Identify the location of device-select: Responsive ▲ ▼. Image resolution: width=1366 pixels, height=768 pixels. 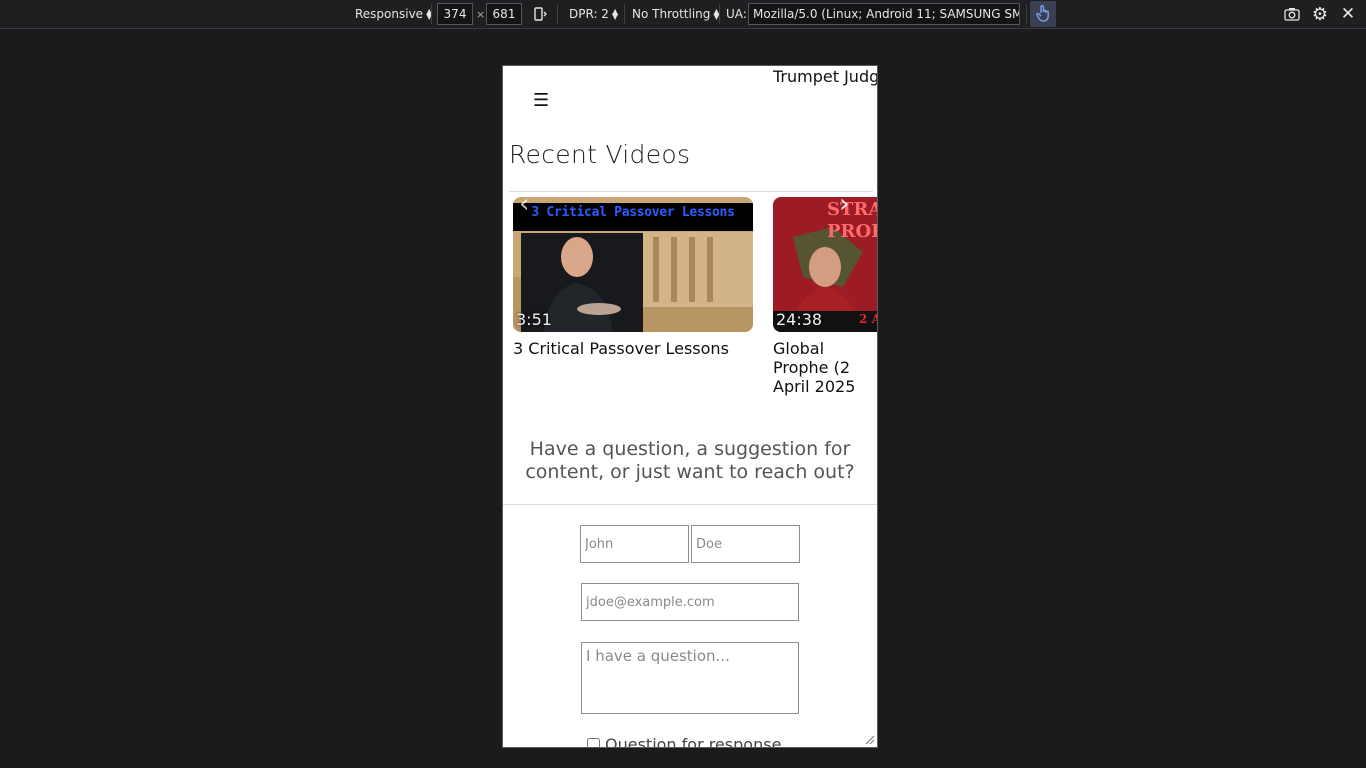
(393, 14).